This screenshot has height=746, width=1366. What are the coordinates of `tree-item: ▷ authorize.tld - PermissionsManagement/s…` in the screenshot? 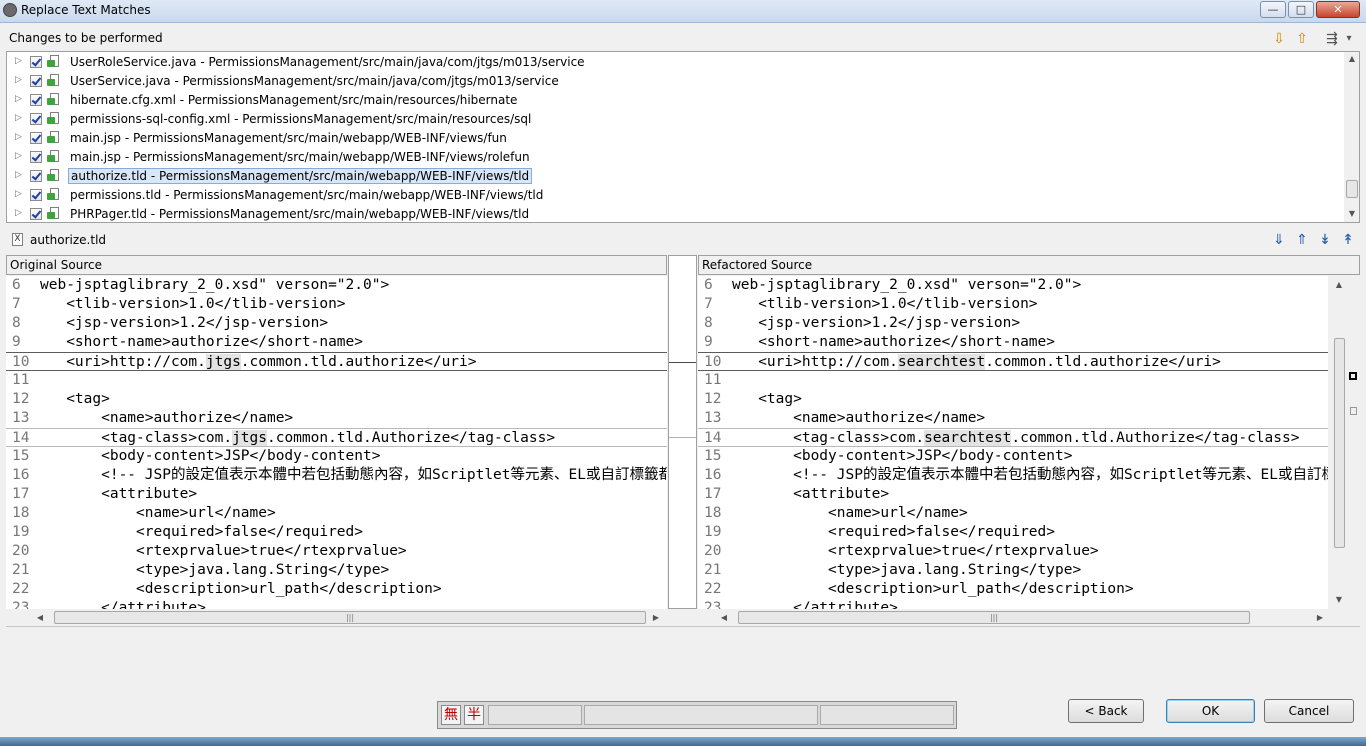 It's located at (674, 176).